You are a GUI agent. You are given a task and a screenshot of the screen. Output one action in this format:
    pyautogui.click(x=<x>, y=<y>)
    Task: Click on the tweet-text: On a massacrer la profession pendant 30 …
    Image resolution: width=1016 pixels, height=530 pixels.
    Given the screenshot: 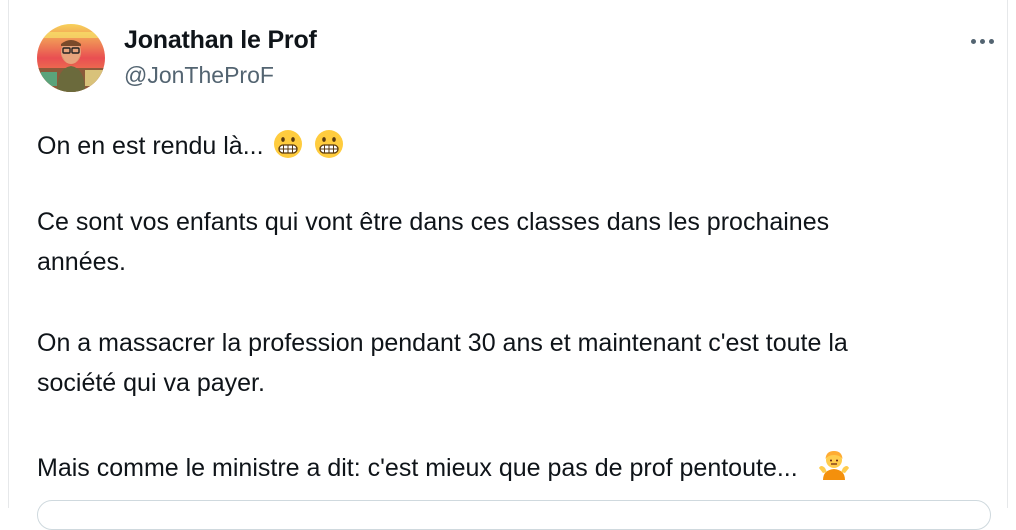 What is the action you would take?
    pyautogui.click(x=442, y=343)
    